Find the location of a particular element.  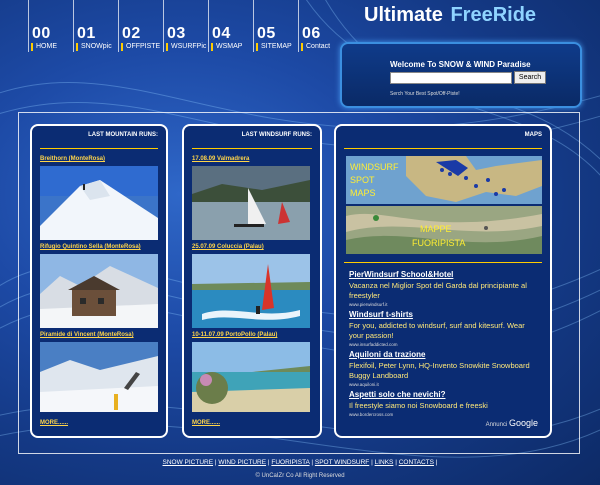

google-ads-prefix: Annunci is located at coordinates (496, 425).